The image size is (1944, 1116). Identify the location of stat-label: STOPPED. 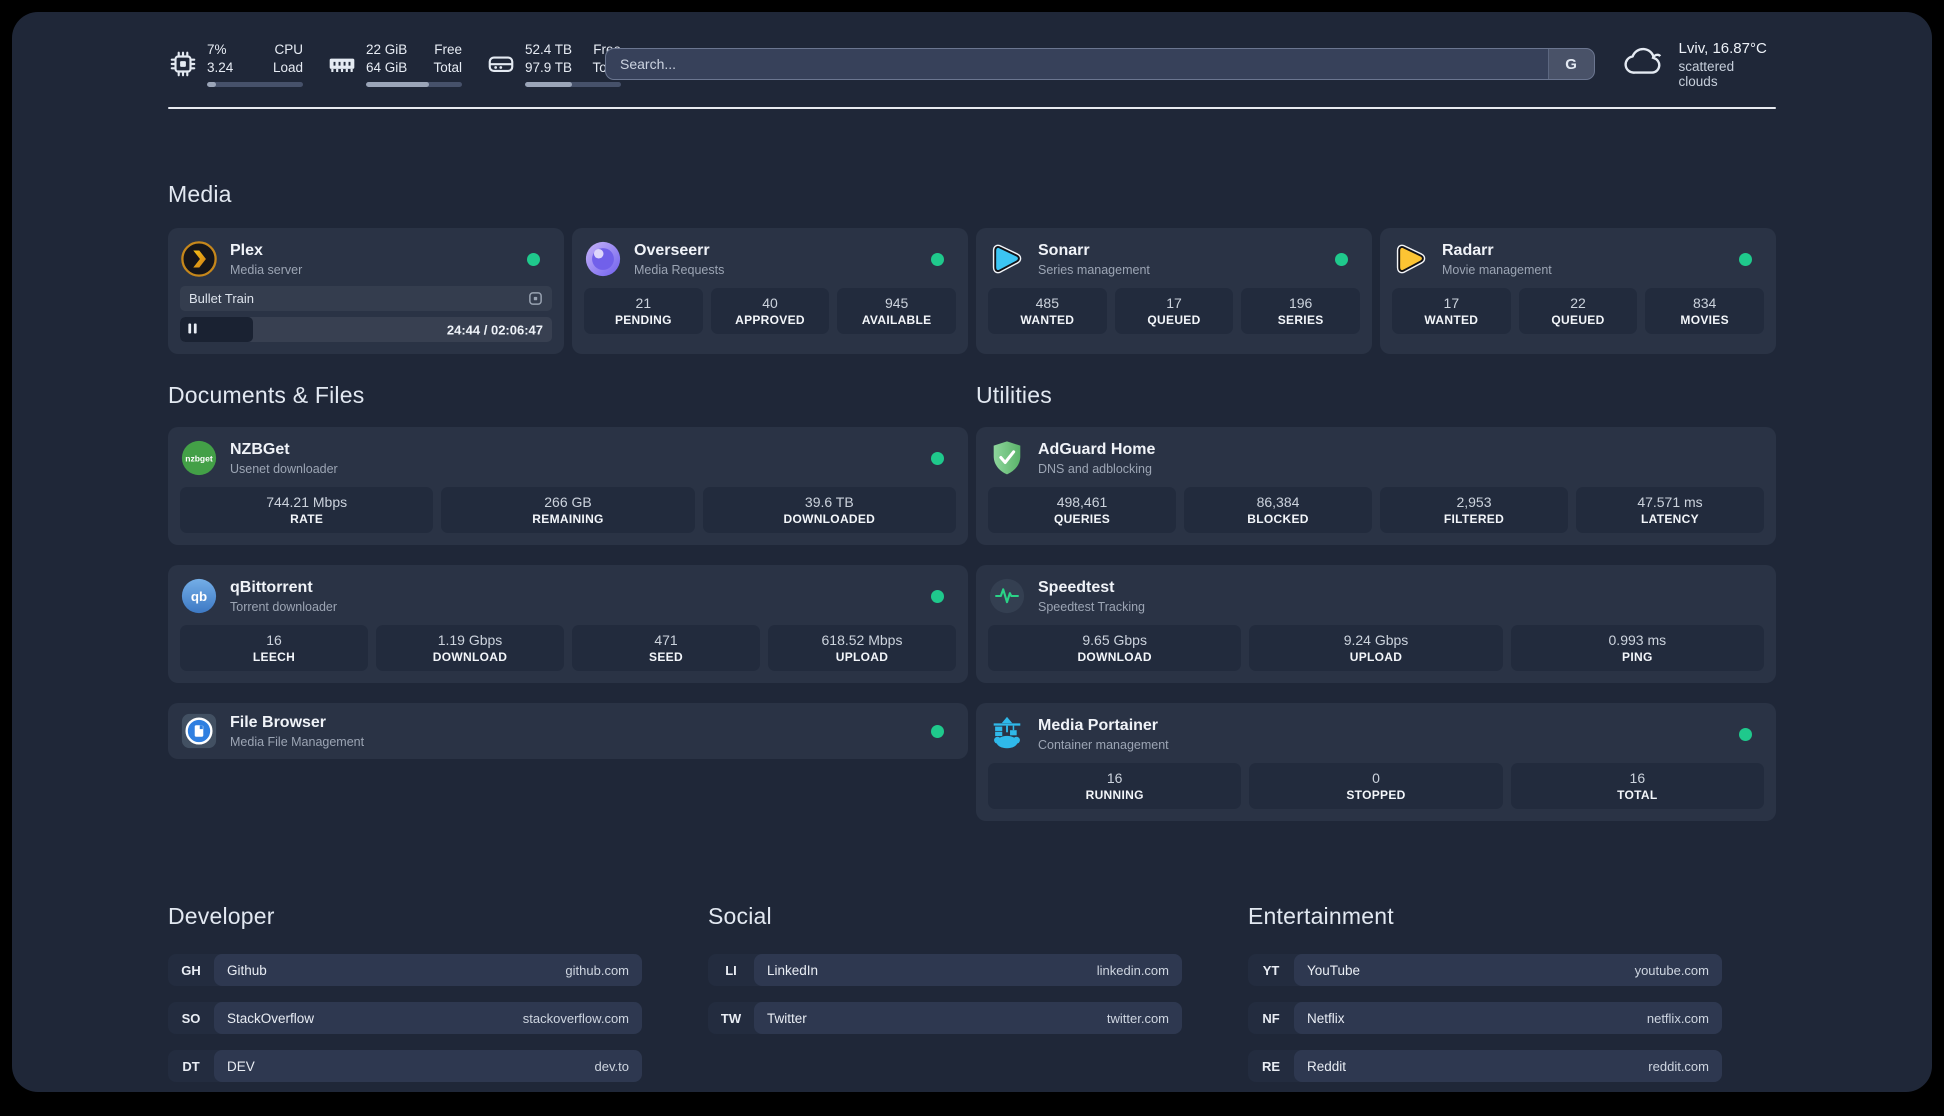
(1376, 795).